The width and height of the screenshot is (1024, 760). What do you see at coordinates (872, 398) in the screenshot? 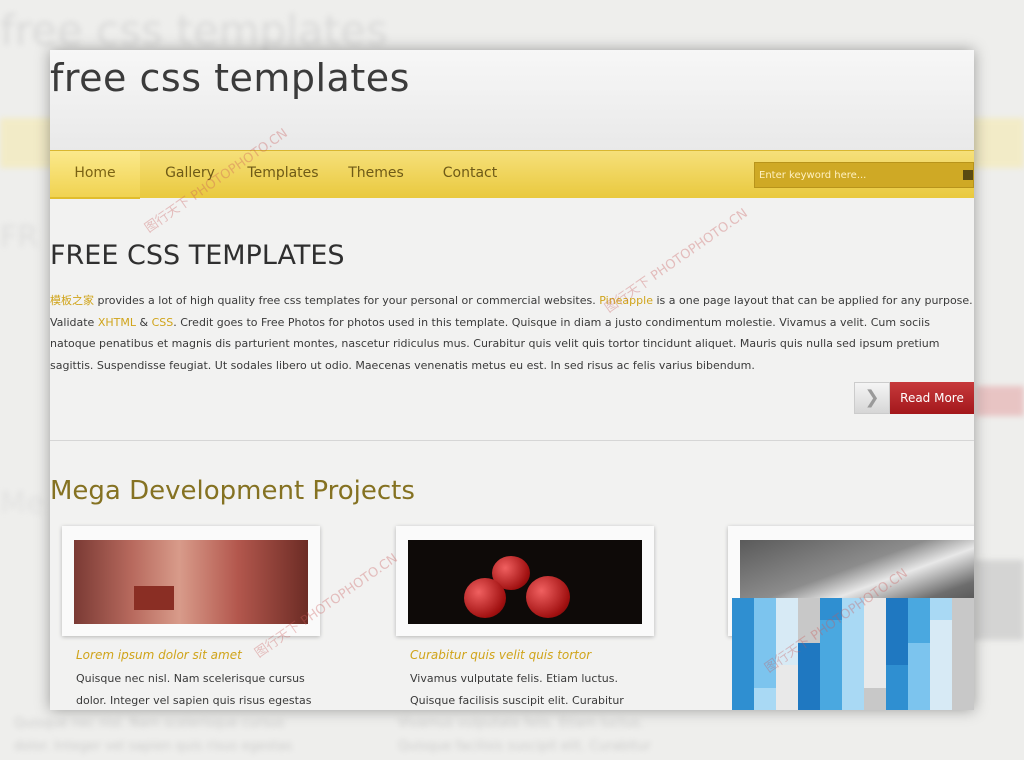
I see `chevron-right-icon: ❯` at bounding box center [872, 398].